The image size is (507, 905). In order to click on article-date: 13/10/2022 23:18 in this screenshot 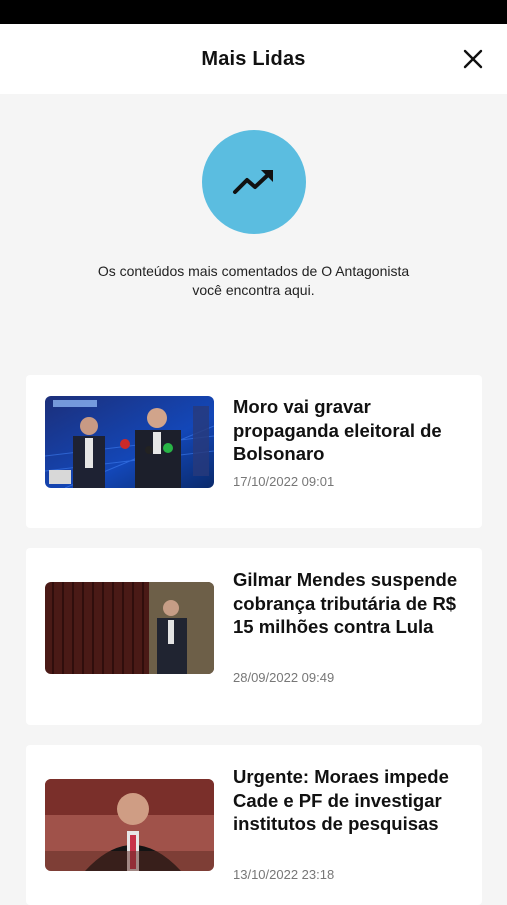, I will do `click(284, 874)`.